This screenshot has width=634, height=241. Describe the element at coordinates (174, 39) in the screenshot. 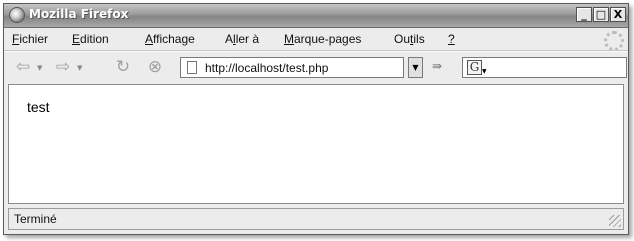

I see `menu-affichage-label-b: ffichage` at that location.